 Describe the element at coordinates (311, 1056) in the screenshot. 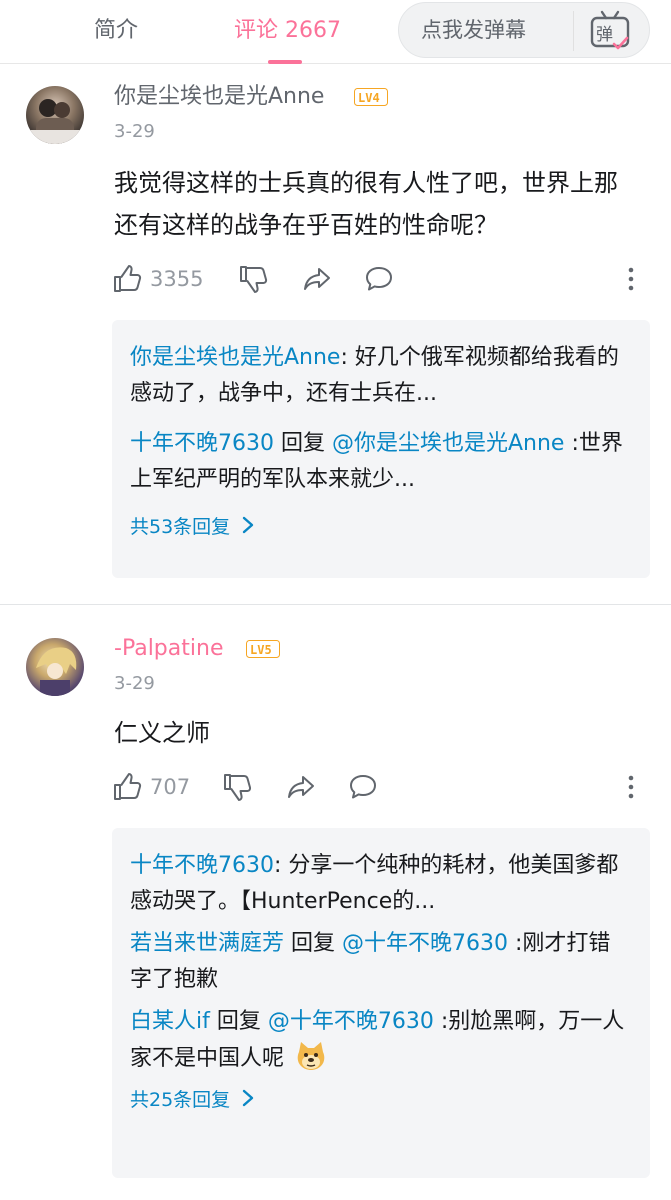

I see `doge-emoji-icon` at that location.